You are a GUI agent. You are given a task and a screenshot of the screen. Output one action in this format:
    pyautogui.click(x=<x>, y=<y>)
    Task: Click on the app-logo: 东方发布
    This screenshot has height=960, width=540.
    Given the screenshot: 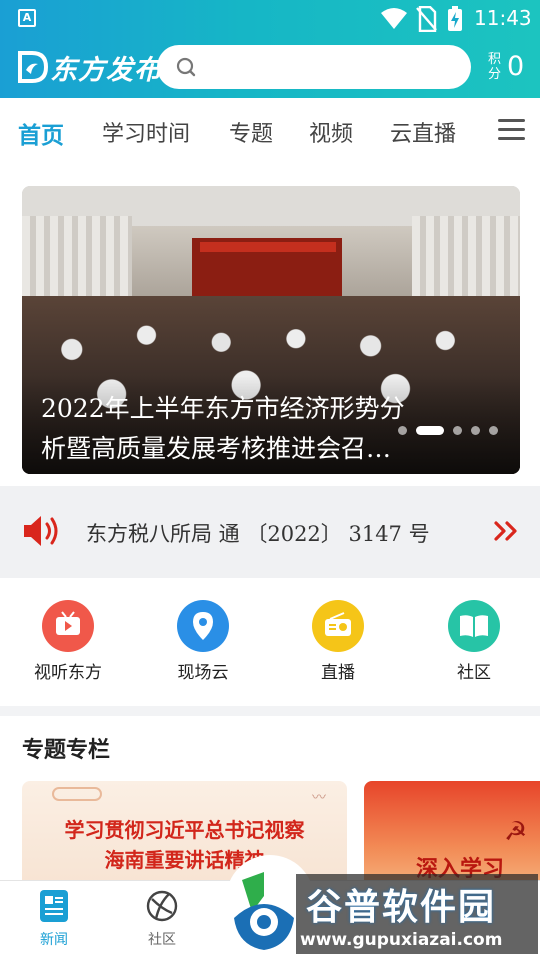 What is the action you would take?
    pyautogui.click(x=89, y=67)
    